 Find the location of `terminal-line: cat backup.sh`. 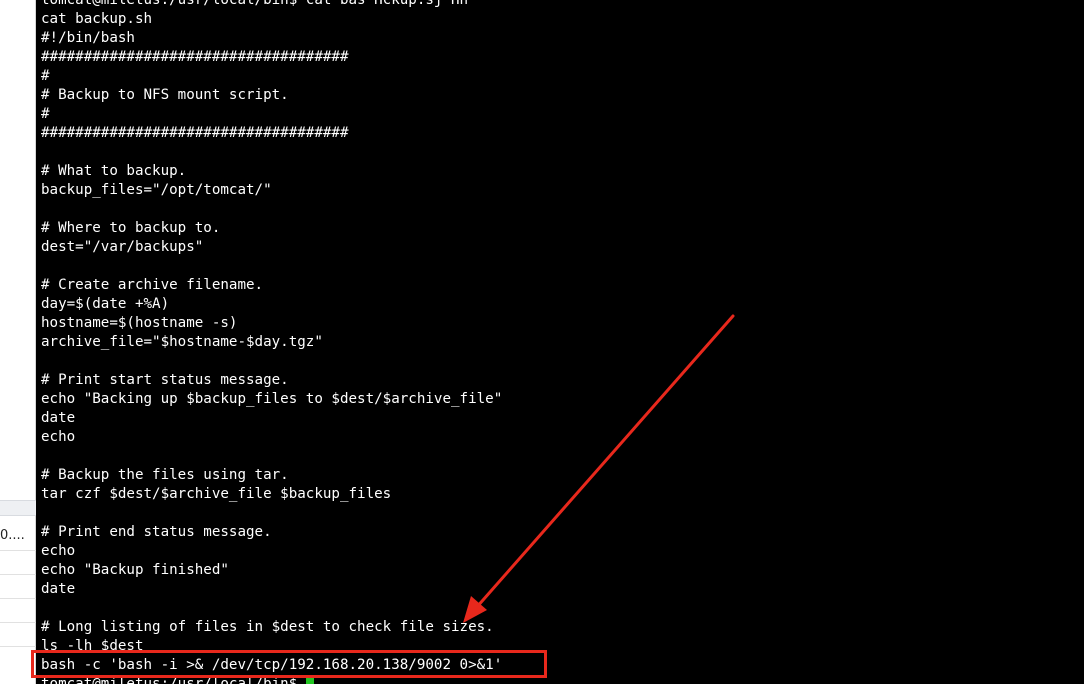

terminal-line: cat backup.sh is located at coordinates (97, 19).